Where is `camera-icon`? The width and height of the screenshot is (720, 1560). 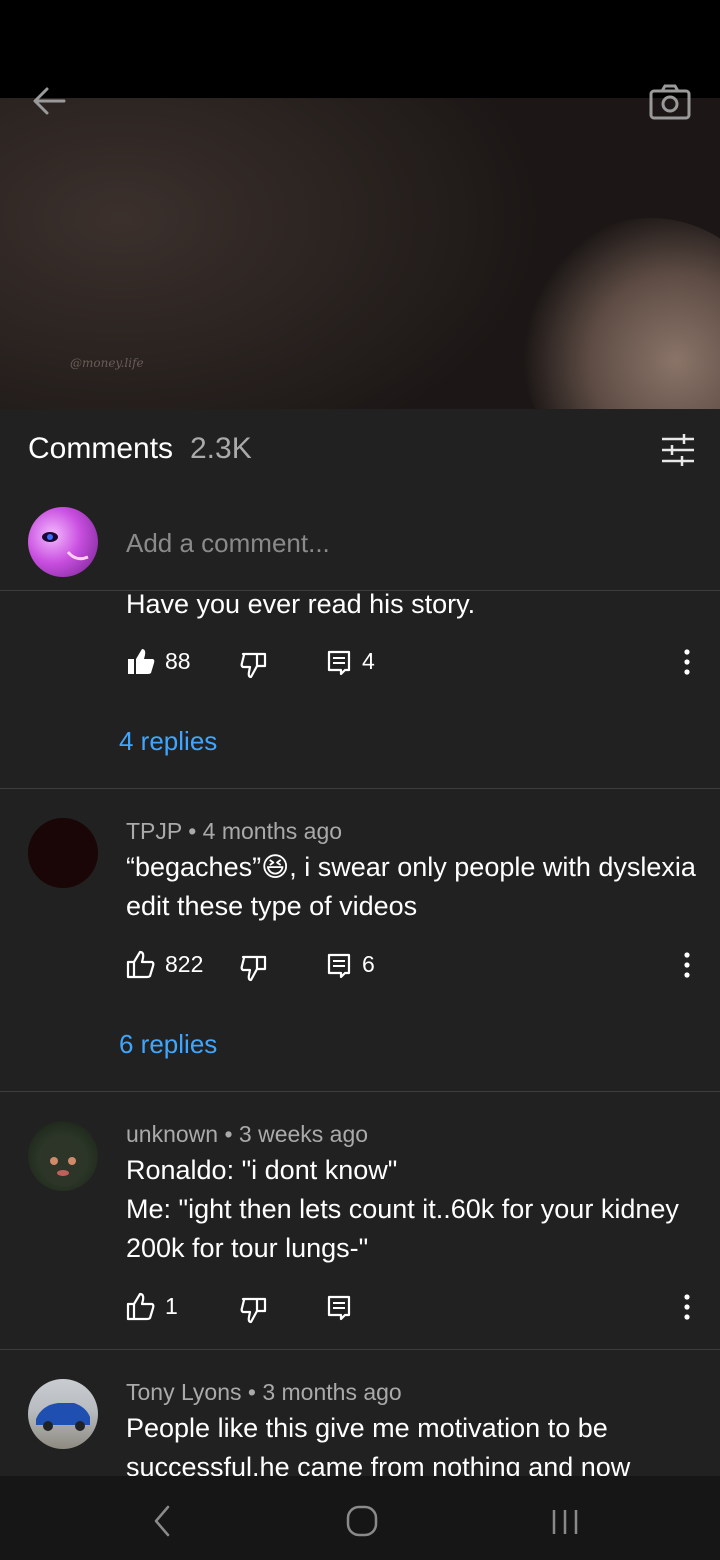
camera-icon is located at coordinates (670, 102).